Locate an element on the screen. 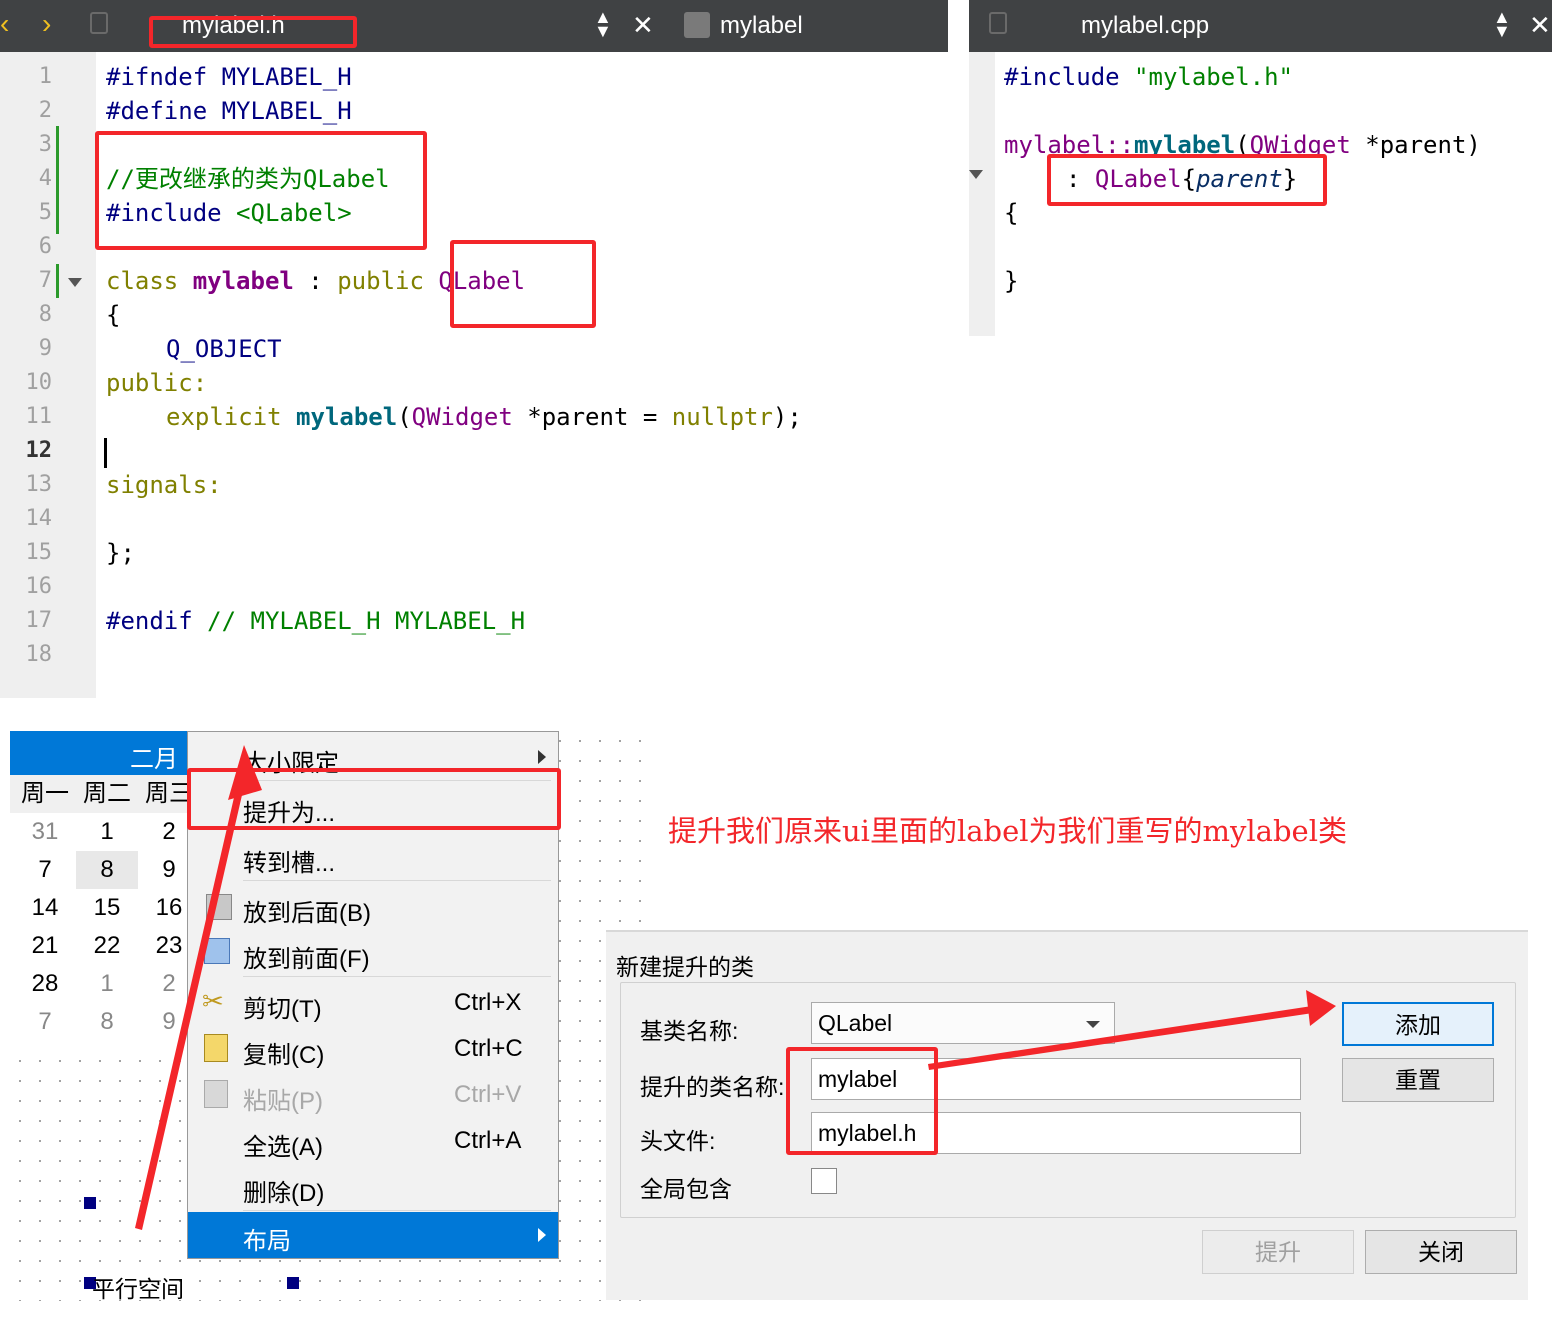  arrow-to-add-button is located at coordinates (1120, 1038).